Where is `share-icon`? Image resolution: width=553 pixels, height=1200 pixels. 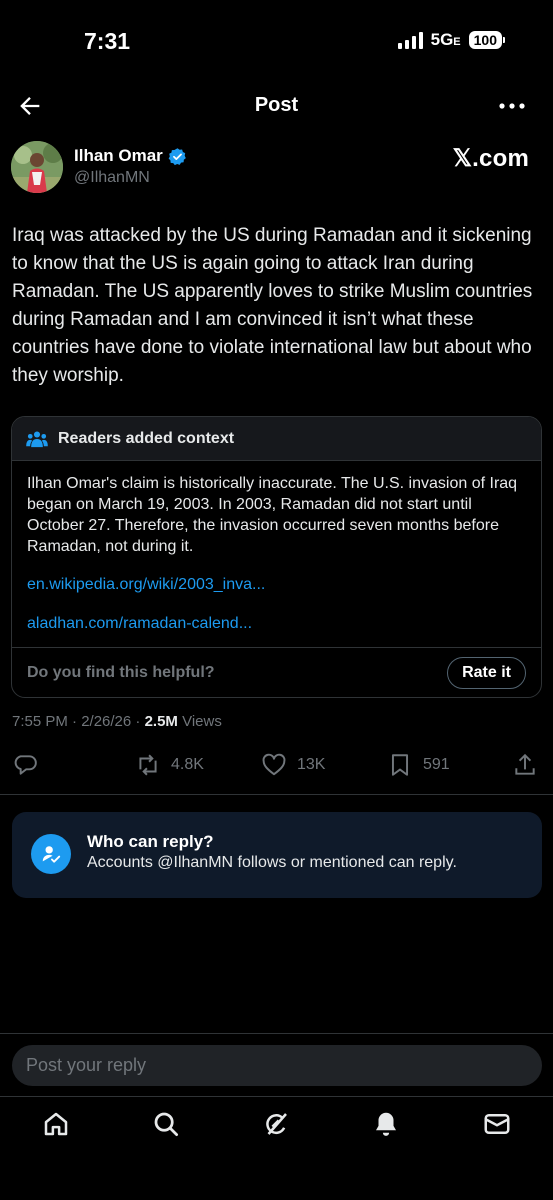 share-icon is located at coordinates (525, 764).